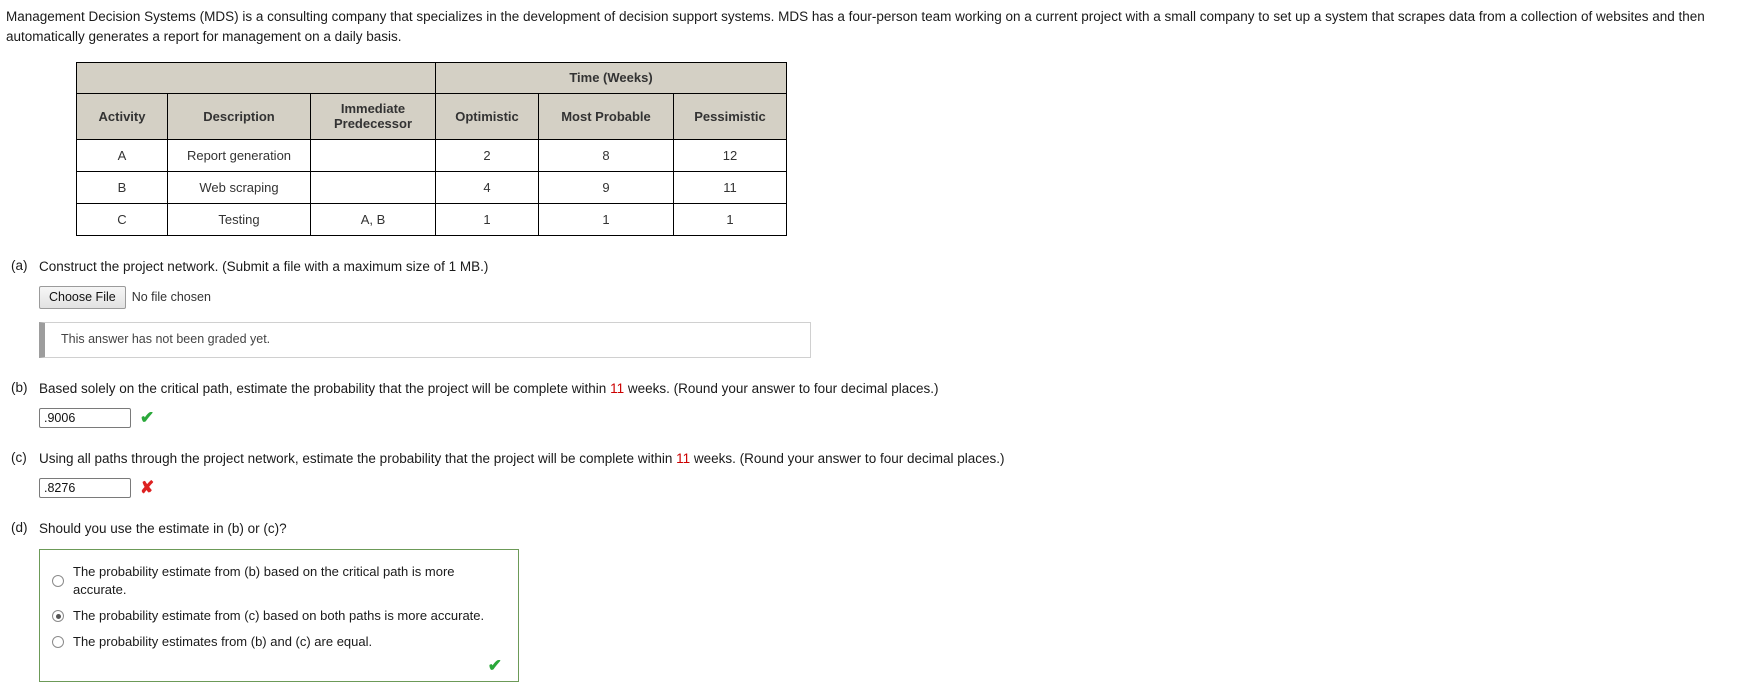  Describe the element at coordinates (171, 296) in the screenshot. I see `no-file-chosen-label: No file chosen` at that location.